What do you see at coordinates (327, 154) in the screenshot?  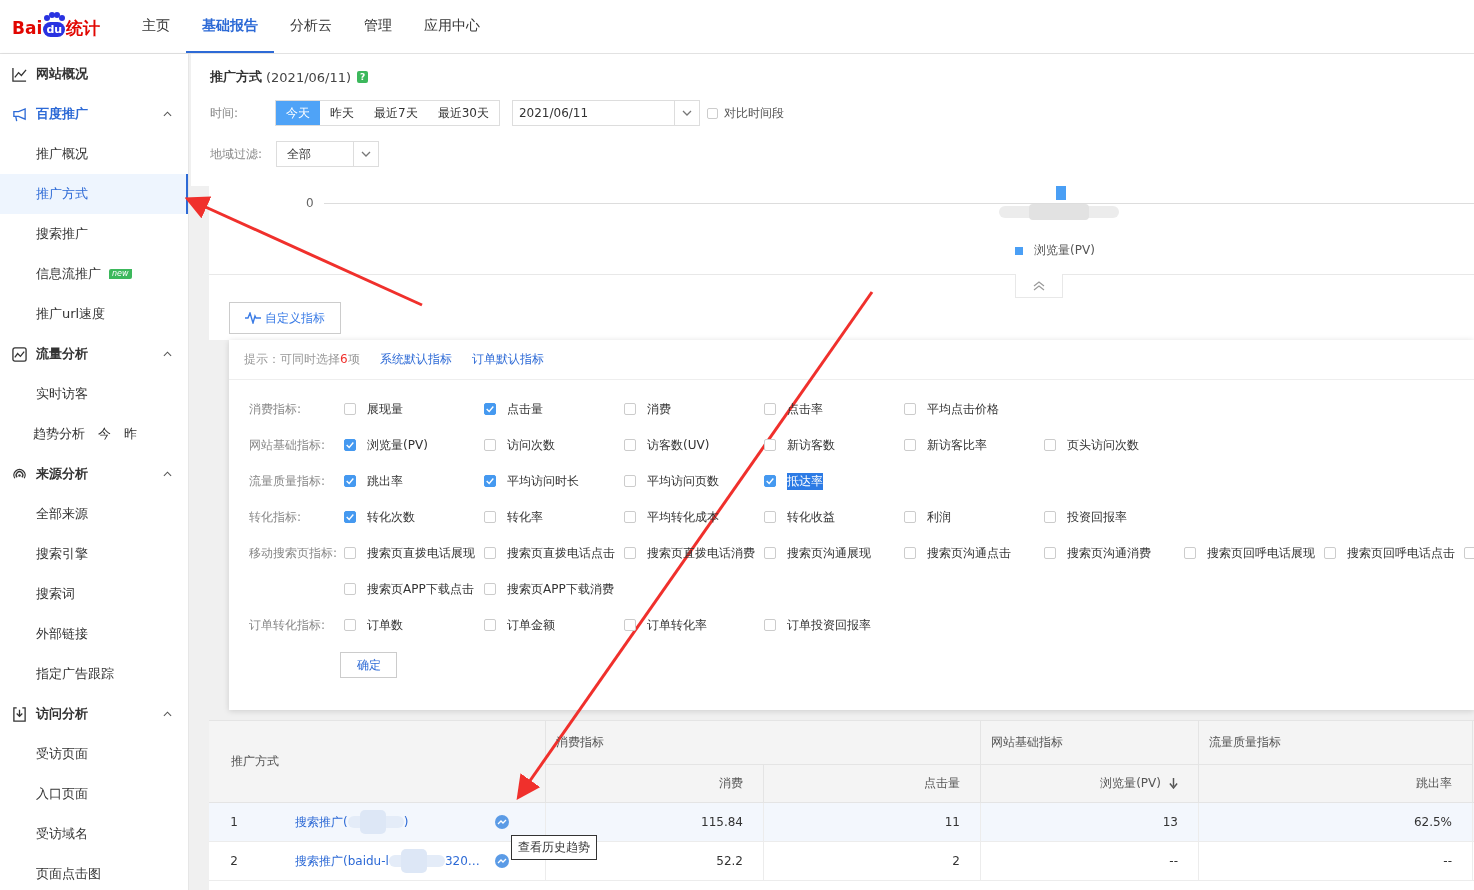 I see `region-select: 全部` at bounding box center [327, 154].